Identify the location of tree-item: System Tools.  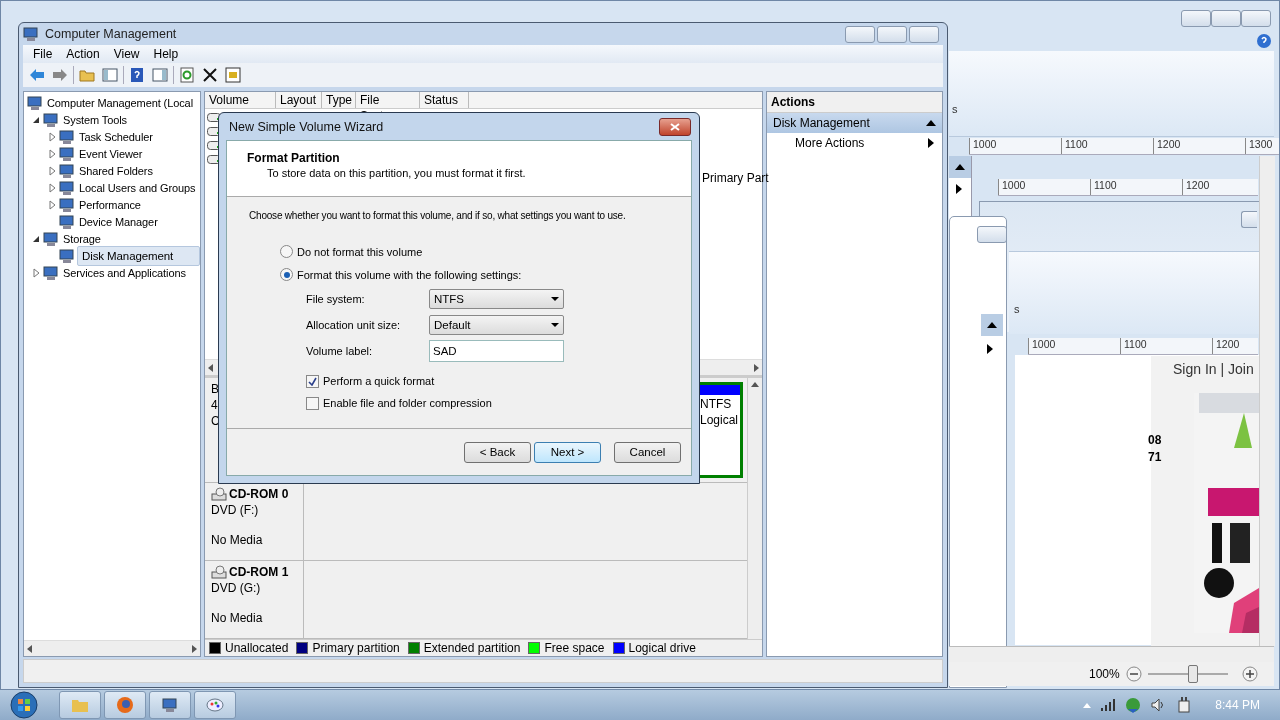
(95, 119).